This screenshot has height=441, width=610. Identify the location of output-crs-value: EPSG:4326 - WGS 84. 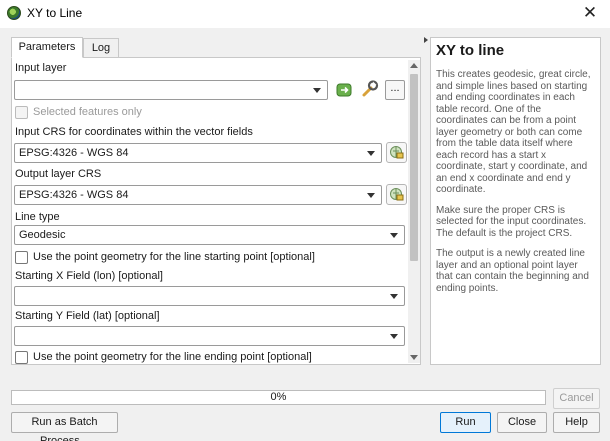
(74, 195).